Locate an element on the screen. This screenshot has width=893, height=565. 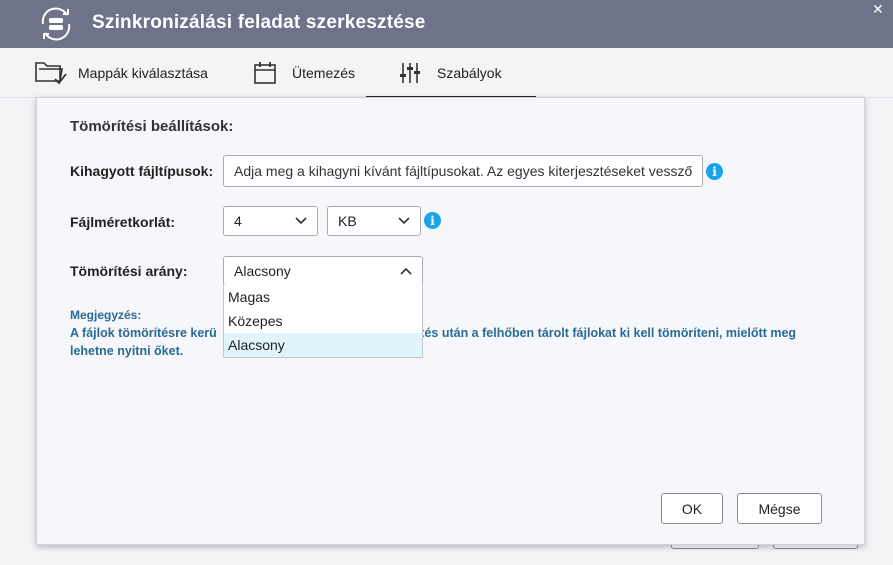
chevron-up-icon is located at coordinates (406, 271).